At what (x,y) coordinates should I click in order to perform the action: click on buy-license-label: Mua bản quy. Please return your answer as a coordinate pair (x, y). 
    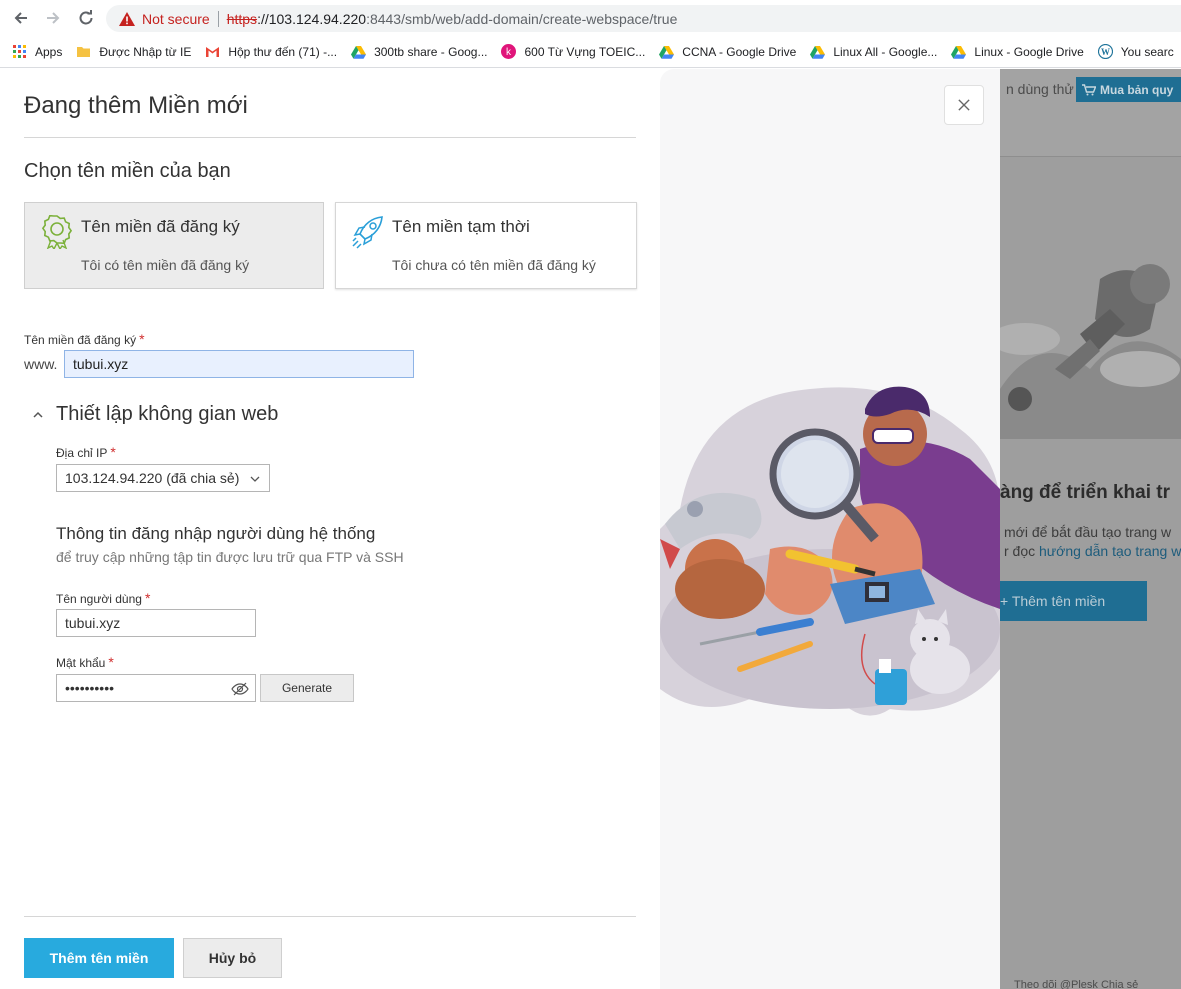
    Looking at the image, I should click on (1137, 89).